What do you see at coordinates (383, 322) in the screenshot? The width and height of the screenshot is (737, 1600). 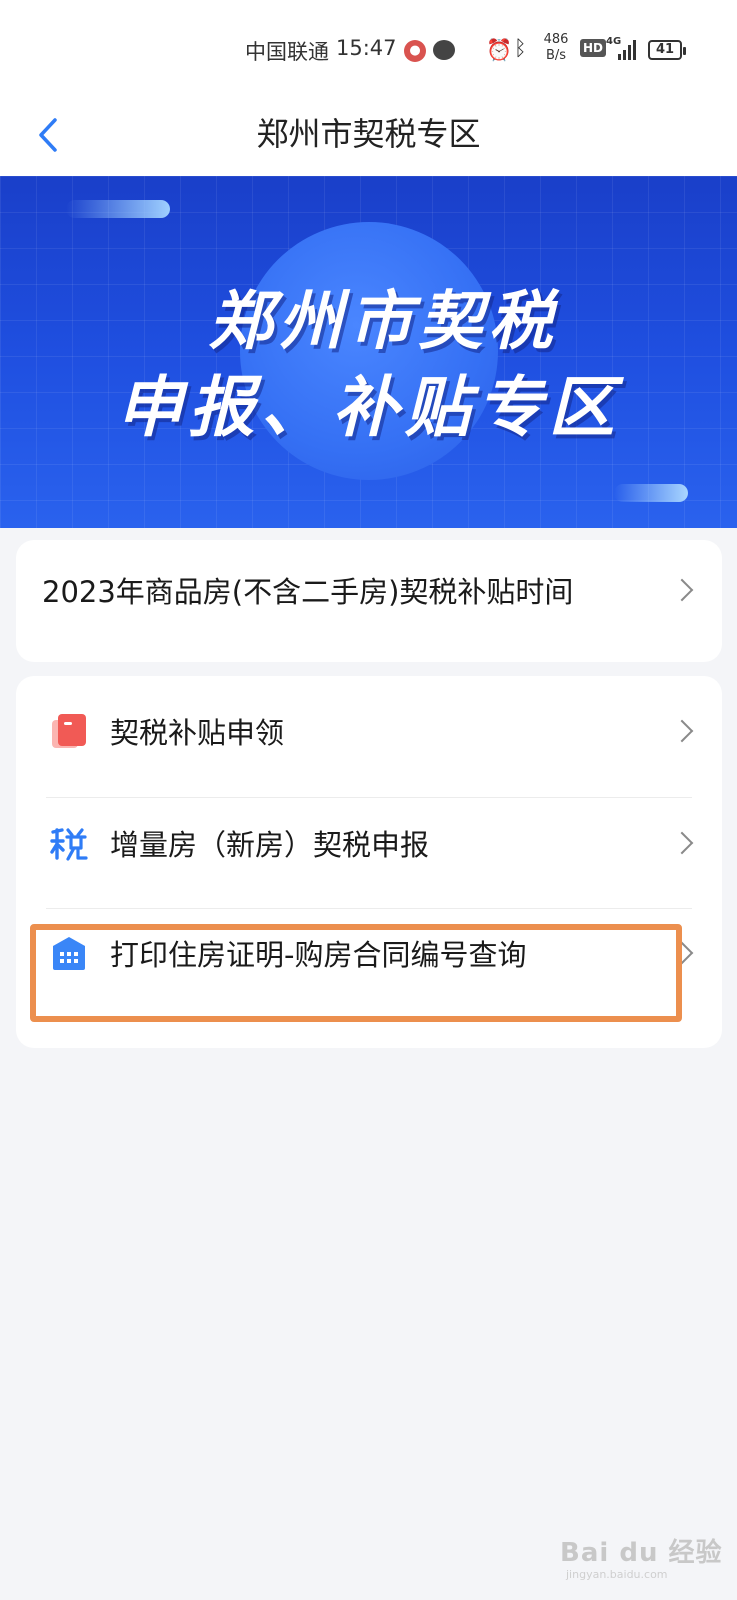 I see `banner-title-line1: 郑州市契税` at bounding box center [383, 322].